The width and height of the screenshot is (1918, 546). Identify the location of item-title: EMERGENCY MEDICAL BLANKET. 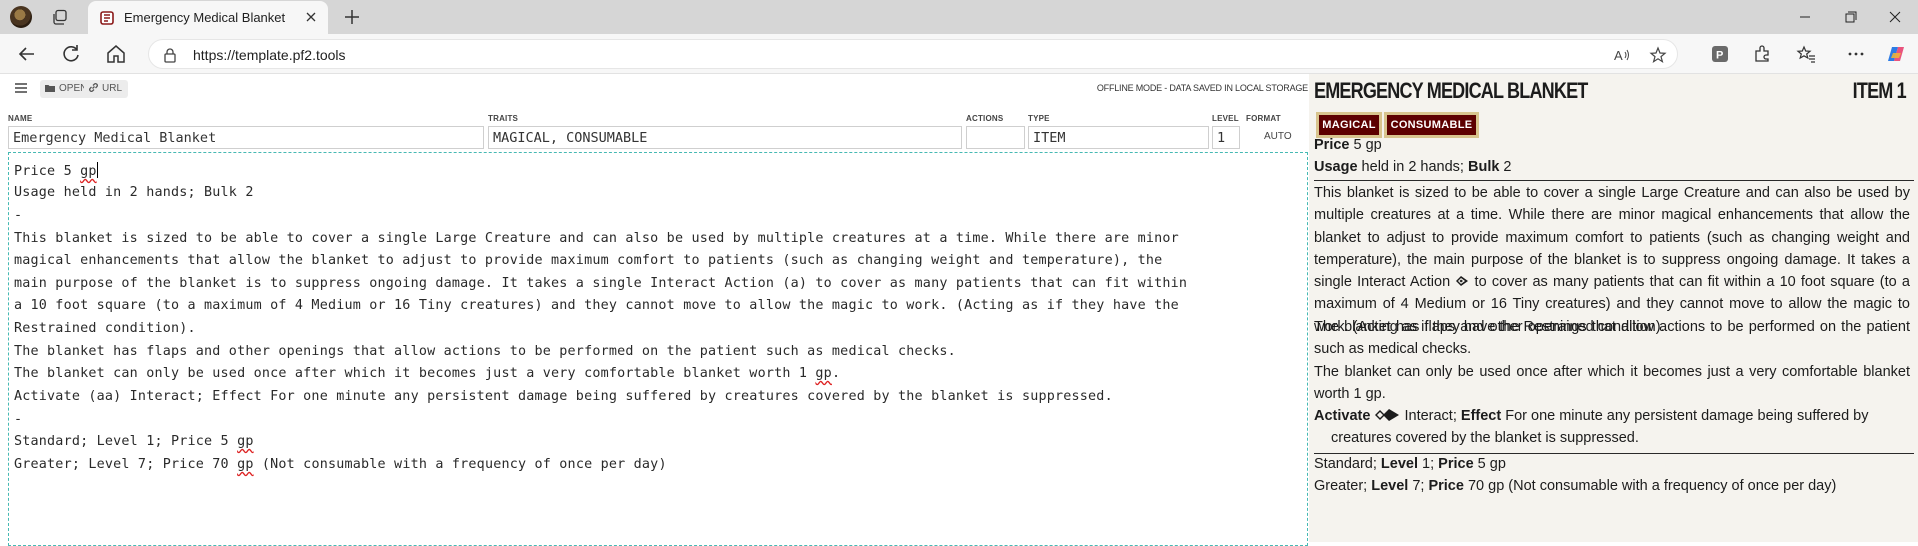
(1451, 90).